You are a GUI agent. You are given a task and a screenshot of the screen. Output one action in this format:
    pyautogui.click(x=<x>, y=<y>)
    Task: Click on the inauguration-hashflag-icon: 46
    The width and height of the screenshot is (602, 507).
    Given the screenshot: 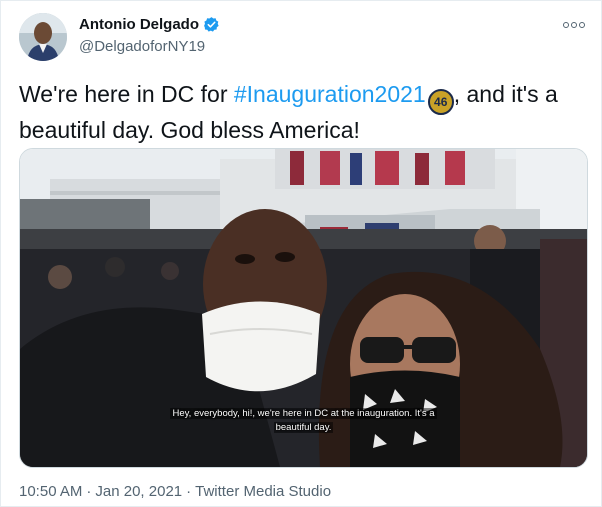 What is the action you would take?
    pyautogui.click(x=440, y=102)
    